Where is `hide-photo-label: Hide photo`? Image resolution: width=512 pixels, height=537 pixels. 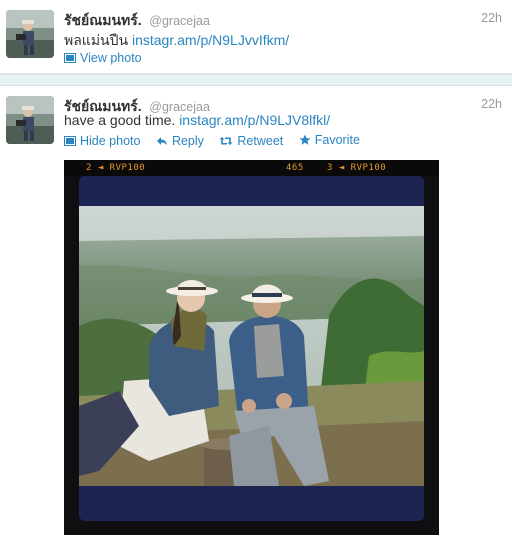
hide-photo-label: Hide photo is located at coordinates (110, 141).